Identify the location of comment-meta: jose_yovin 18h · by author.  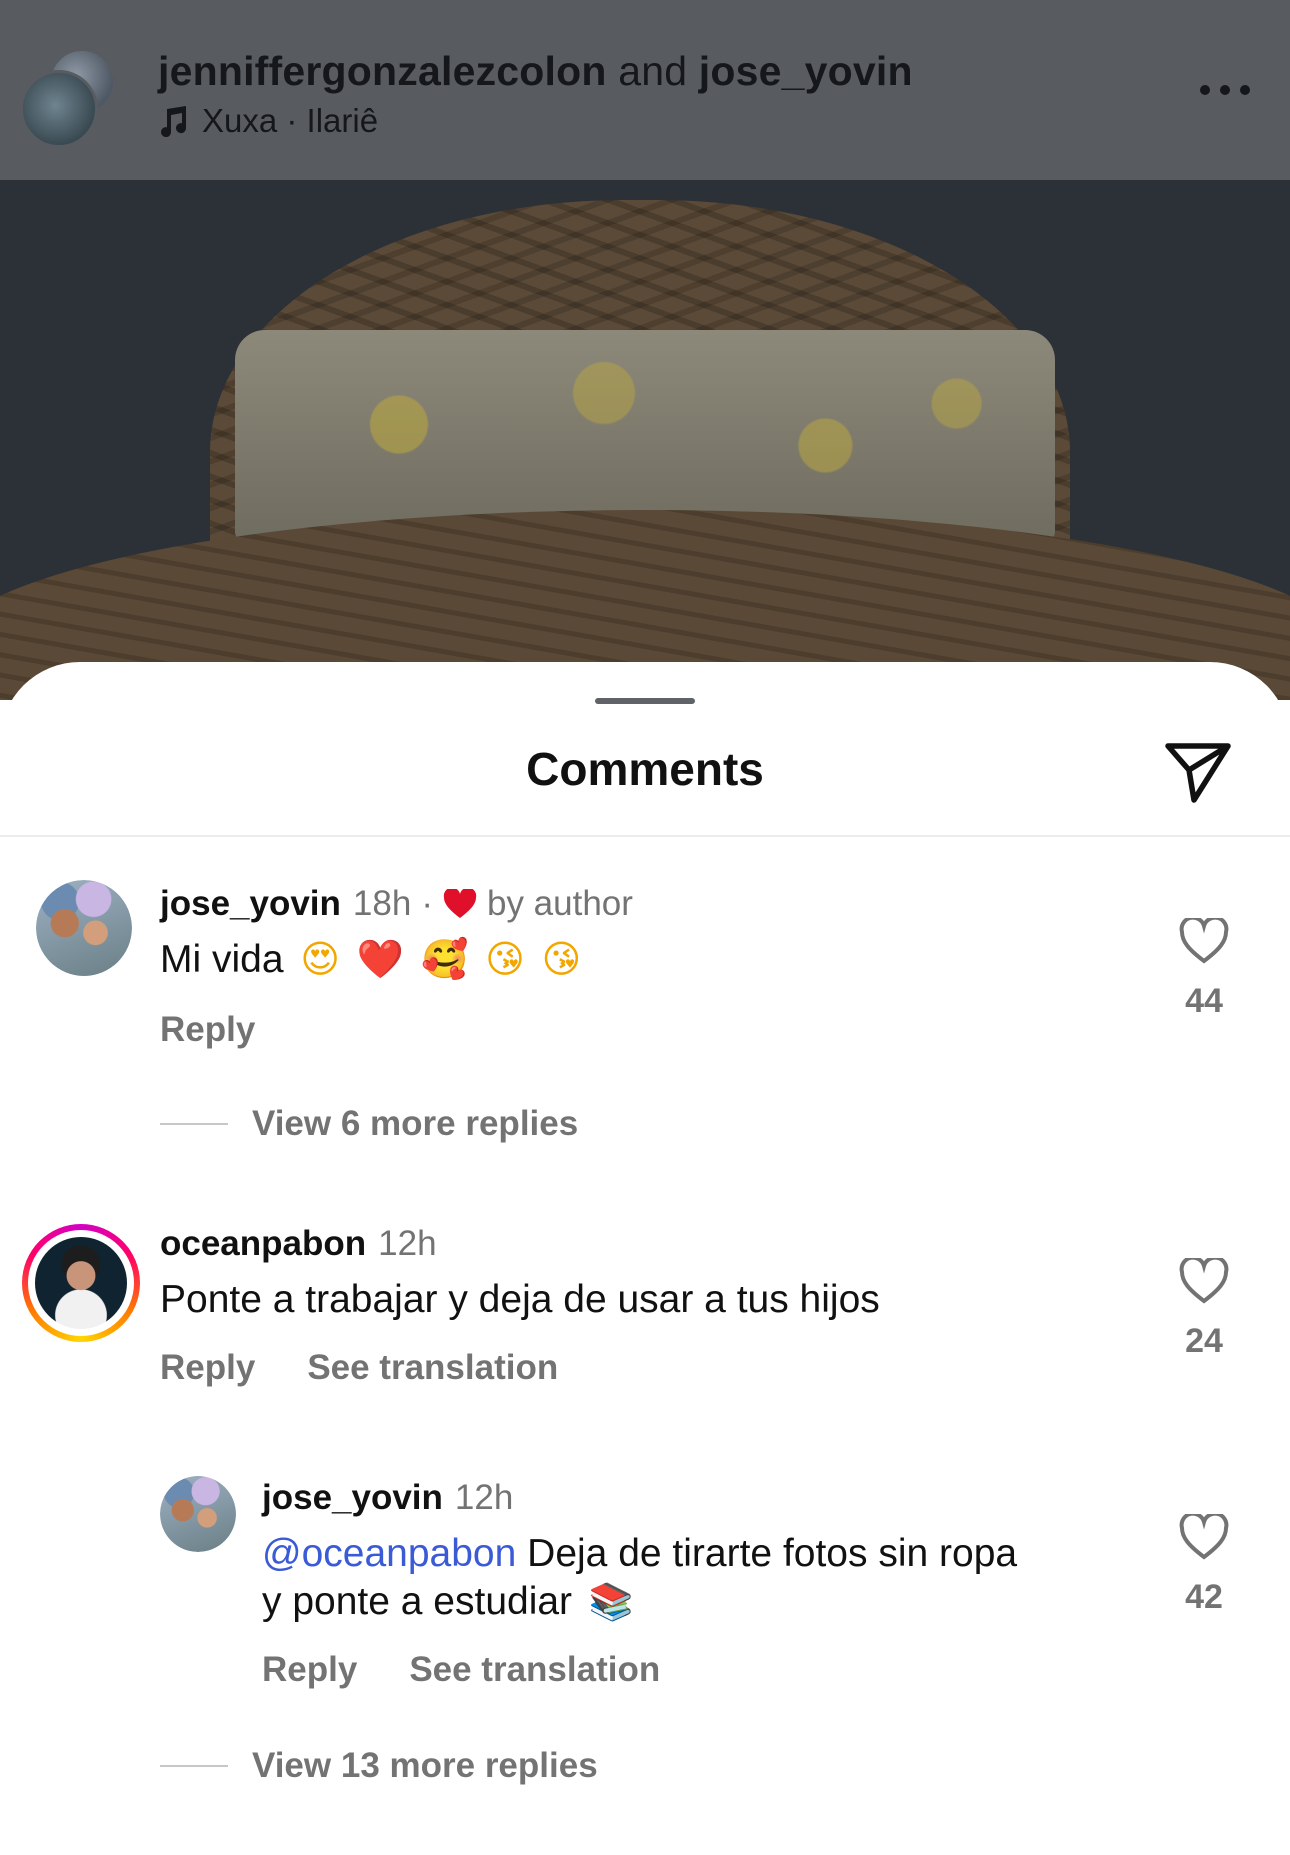
(396, 904).